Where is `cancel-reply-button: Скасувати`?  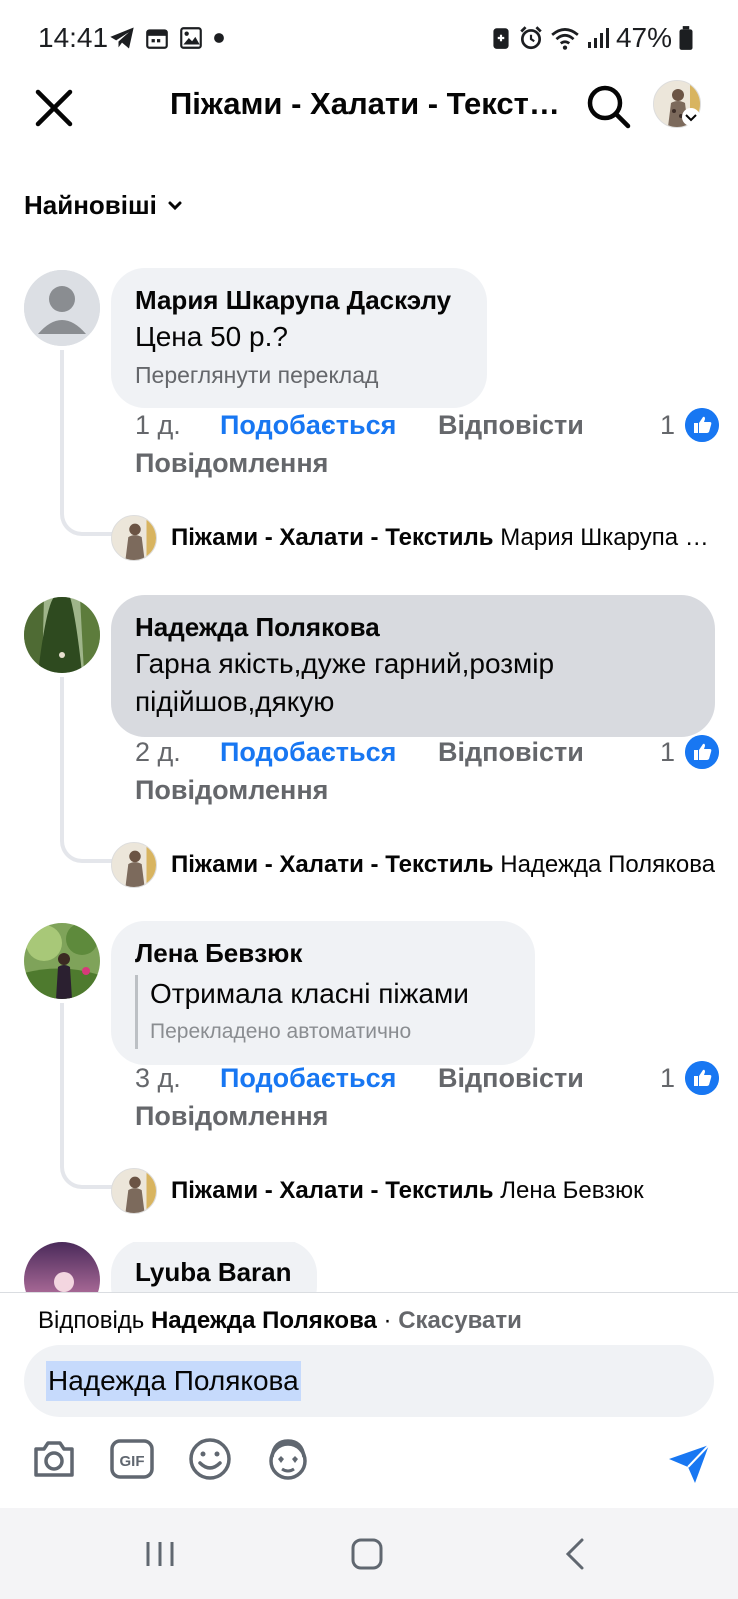 cancel-reply-button: Скасувати is located at coordinates (460, 1320).